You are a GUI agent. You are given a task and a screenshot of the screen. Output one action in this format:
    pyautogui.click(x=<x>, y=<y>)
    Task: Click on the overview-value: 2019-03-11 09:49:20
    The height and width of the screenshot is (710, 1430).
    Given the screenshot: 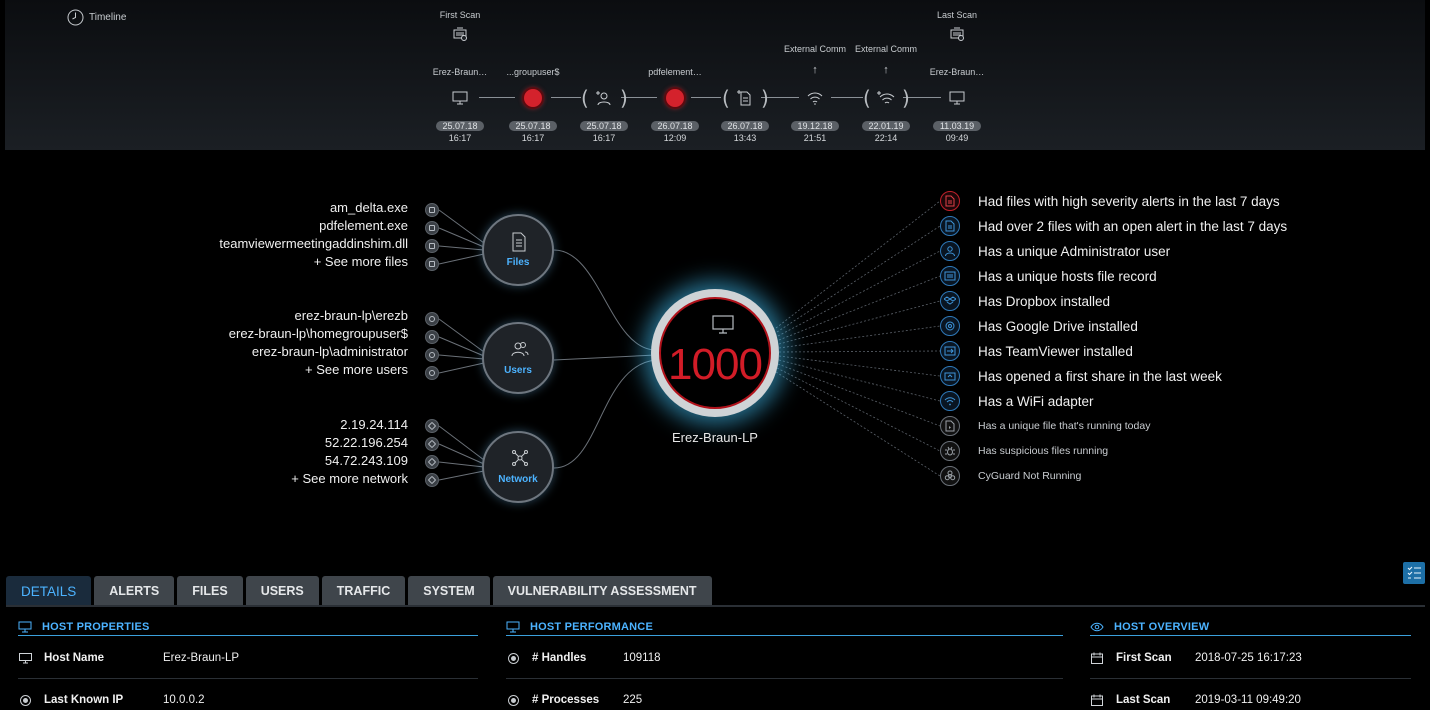 What is the action you would take?
    pyautogui.click(x=1248, y=700)
    